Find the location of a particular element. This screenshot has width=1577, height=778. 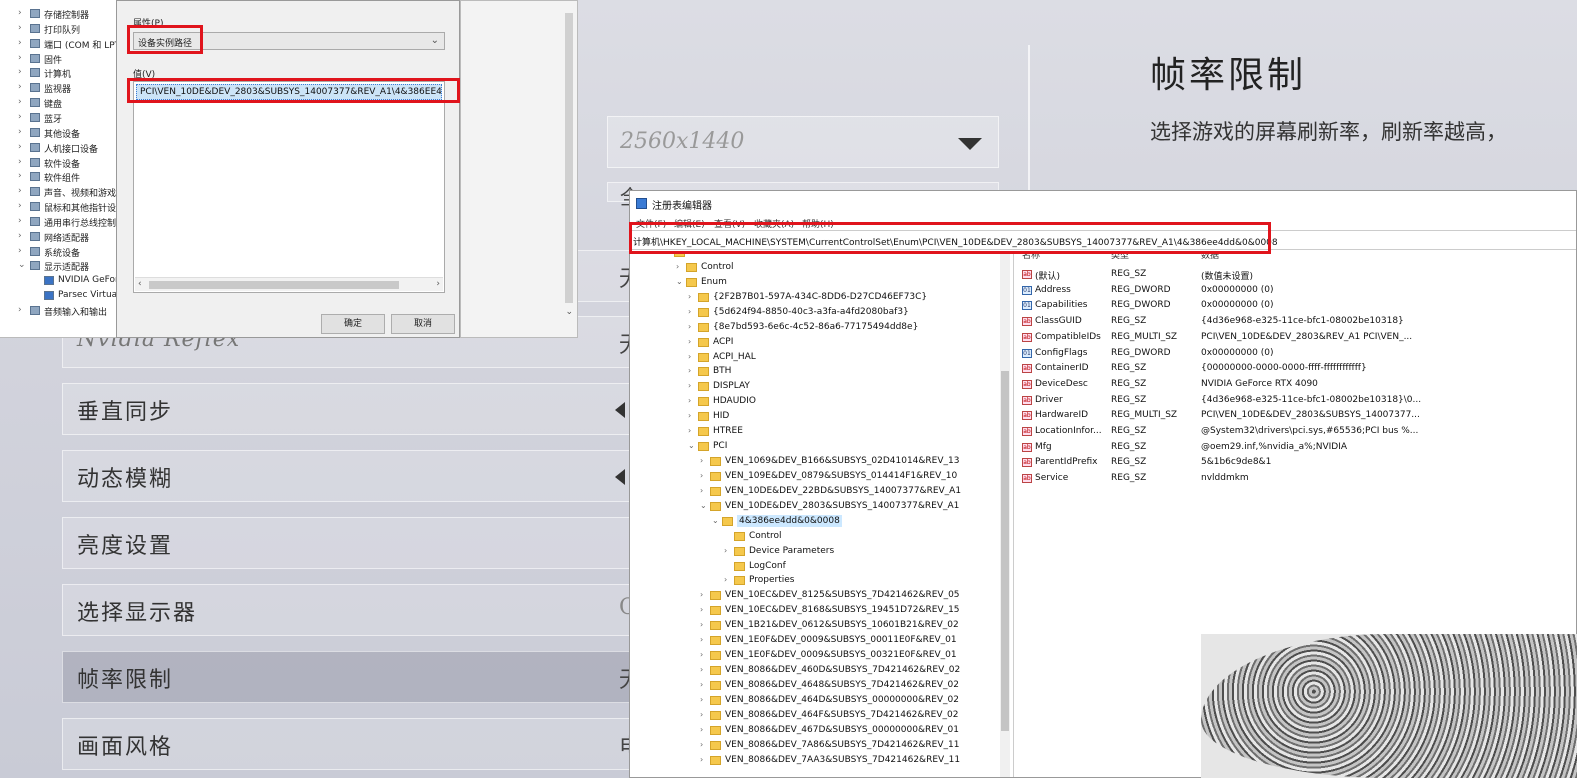

device-category-item: › 人机接口设备 is located at coordinates (60, 147).